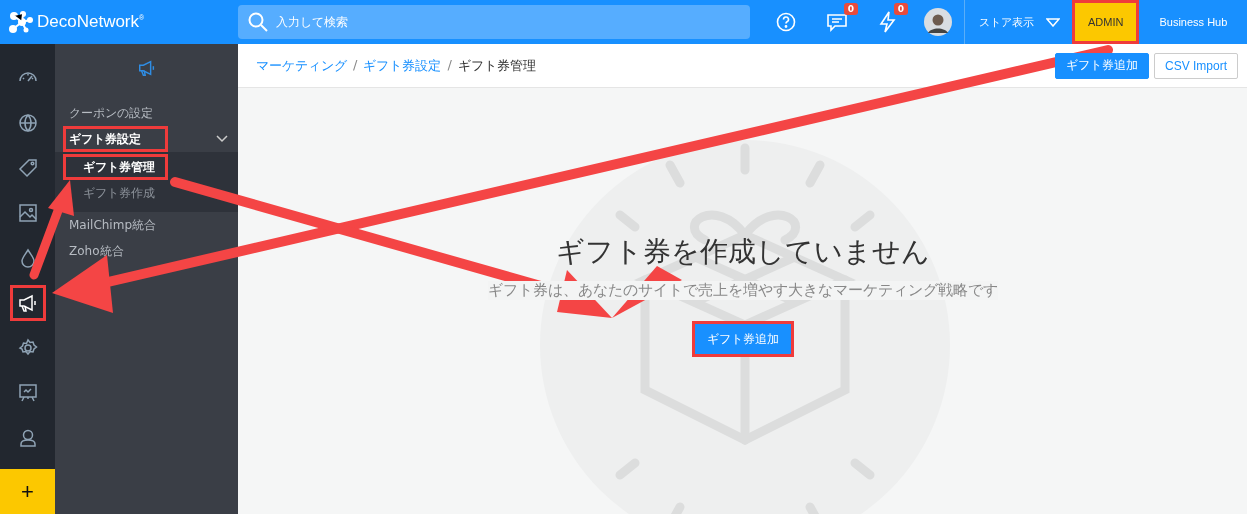  Describe the element at coordinates (27, 213) in the screenshot. I see `image-icon` at that location.